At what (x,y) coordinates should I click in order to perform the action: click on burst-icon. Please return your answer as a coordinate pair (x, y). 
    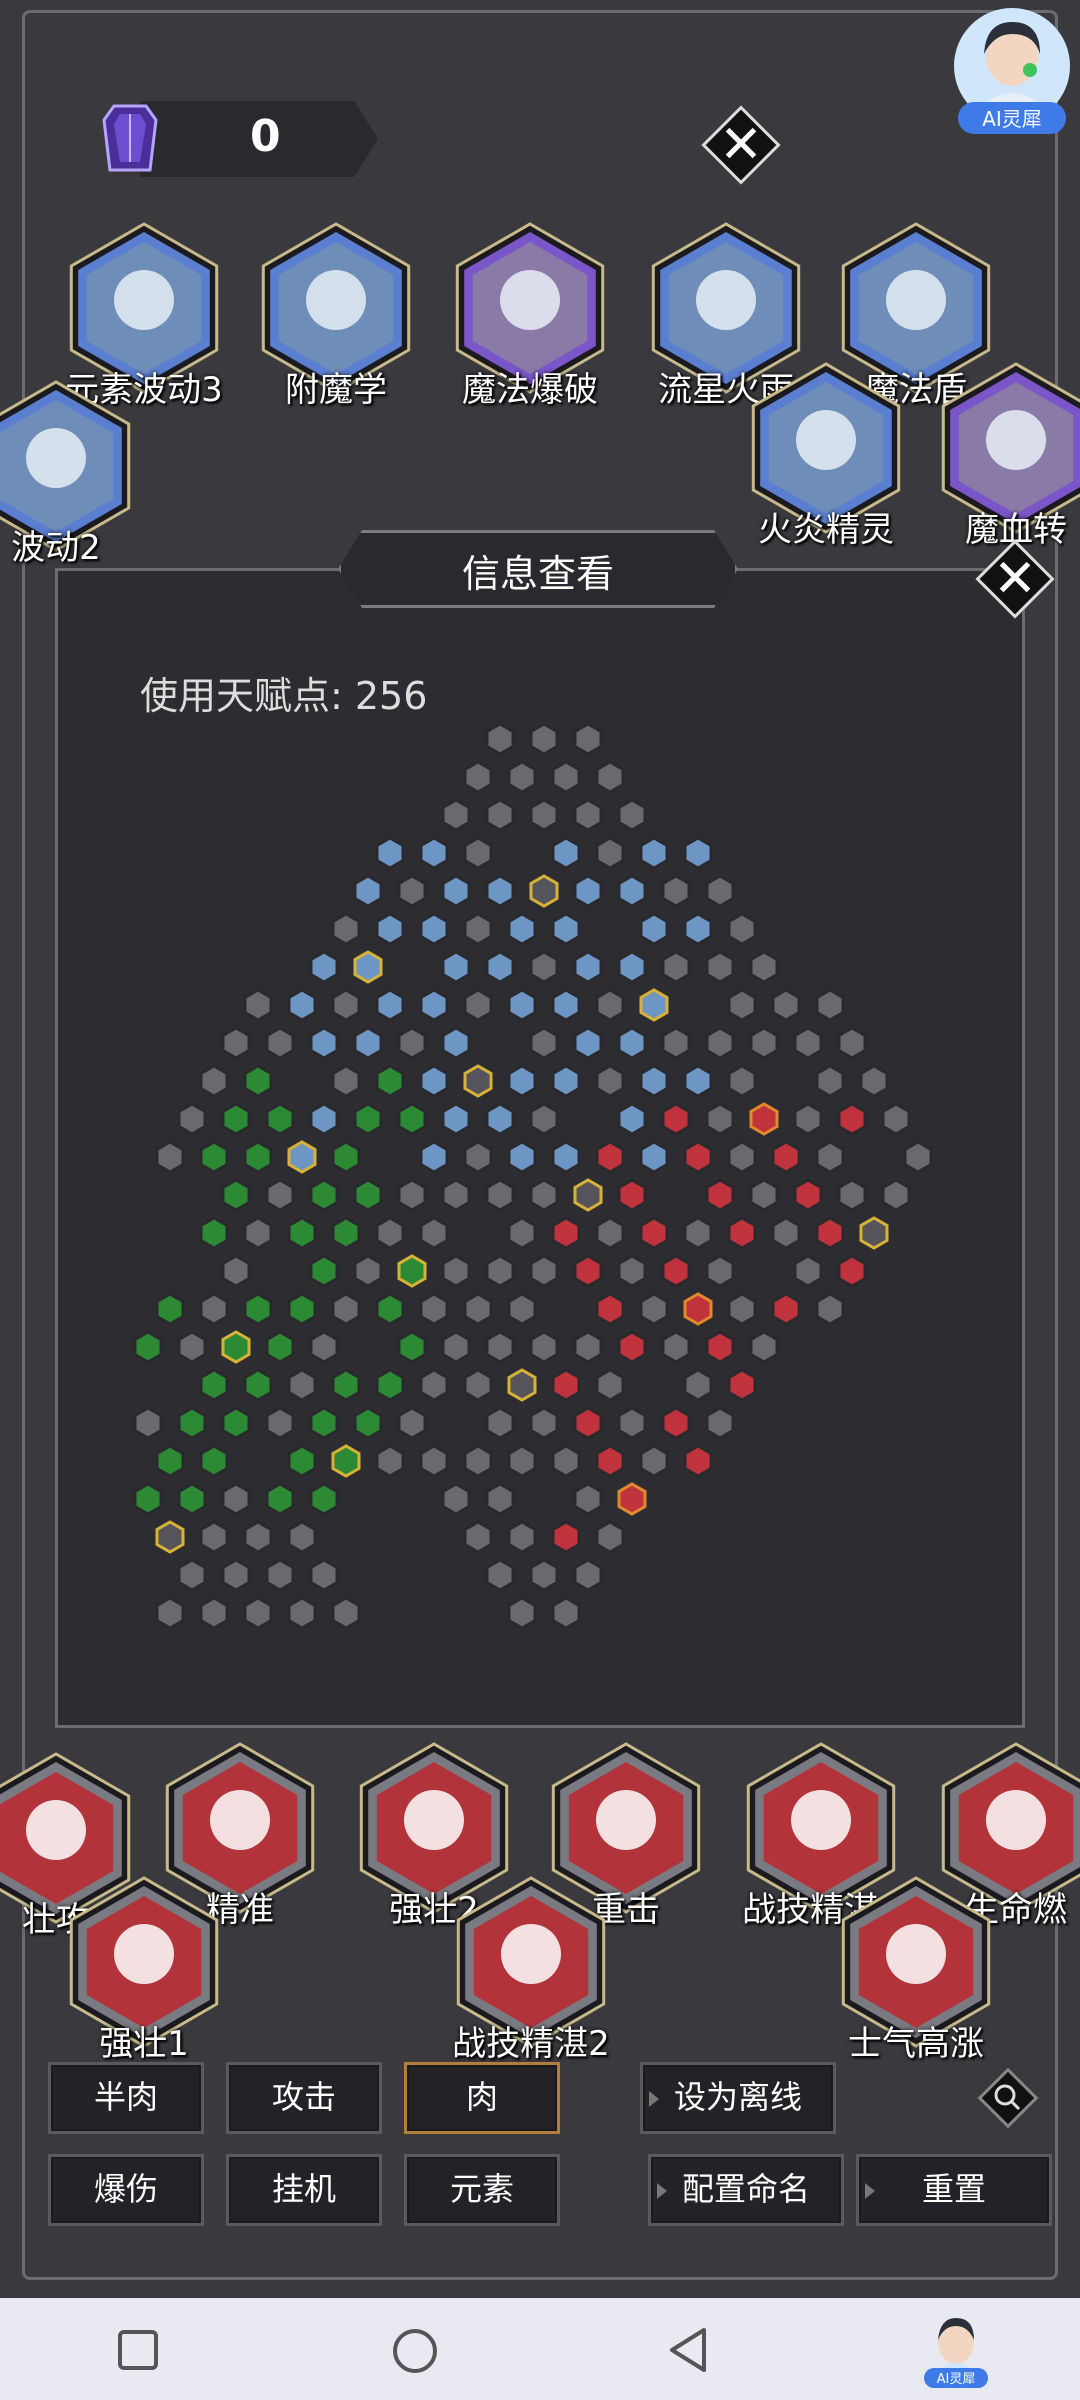
    Looking at the image, I should click on (530, 300).